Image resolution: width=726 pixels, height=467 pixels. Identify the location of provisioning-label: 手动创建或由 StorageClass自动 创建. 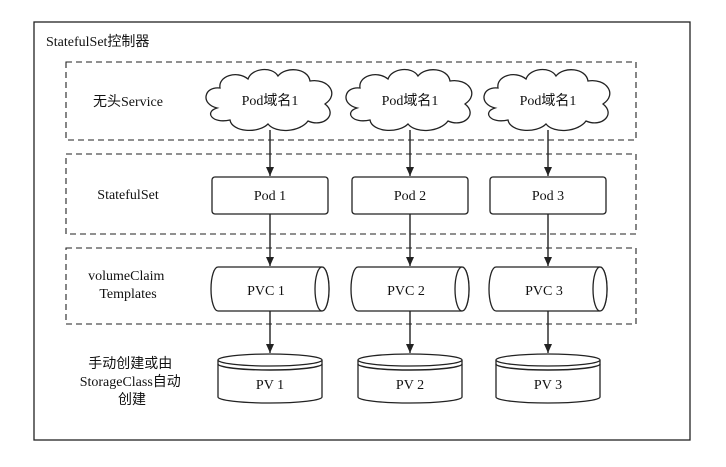
(132, 382).